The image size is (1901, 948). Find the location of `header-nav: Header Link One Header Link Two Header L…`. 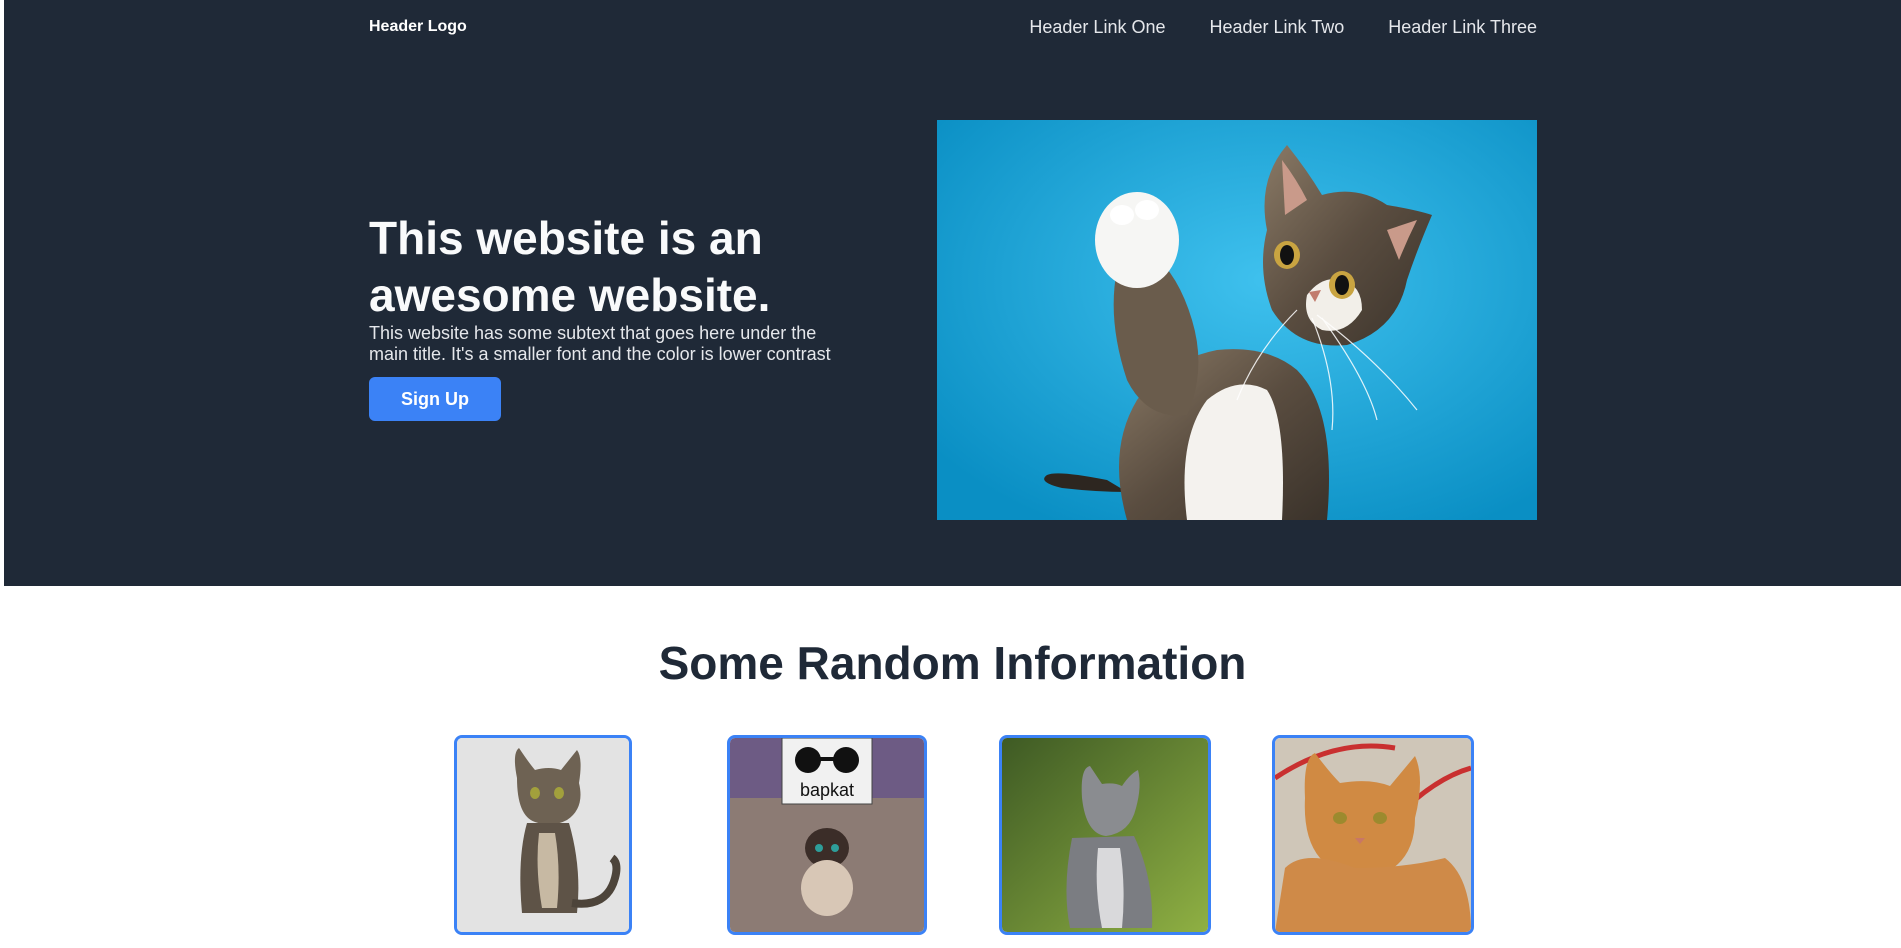

header-nav: Header Link One Header Link Two Header L… is located at coordinates (1283, 27).